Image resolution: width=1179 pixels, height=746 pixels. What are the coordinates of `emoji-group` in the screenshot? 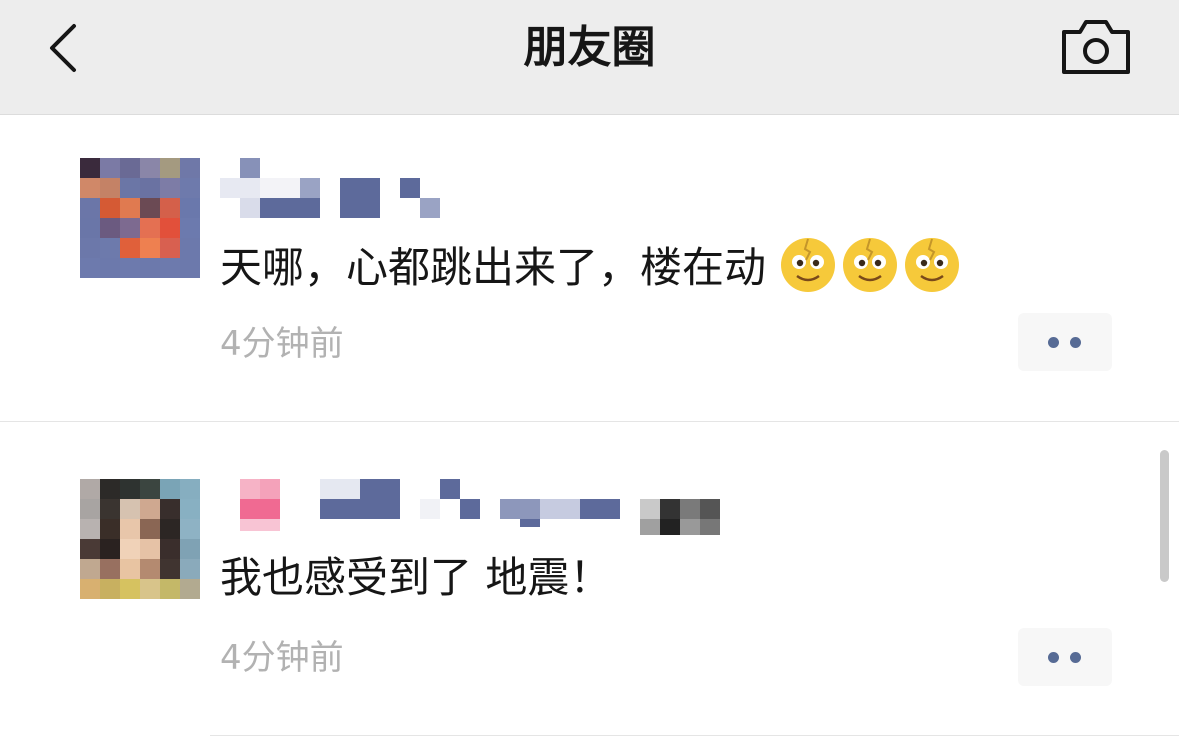 It's located at (865, 265).